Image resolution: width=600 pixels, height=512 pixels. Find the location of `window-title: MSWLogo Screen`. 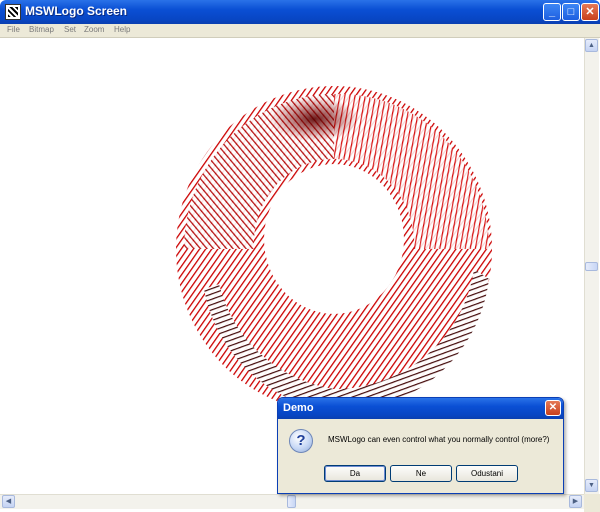

window-title: MSWLogo Screen is located at coordinates (76, 11).